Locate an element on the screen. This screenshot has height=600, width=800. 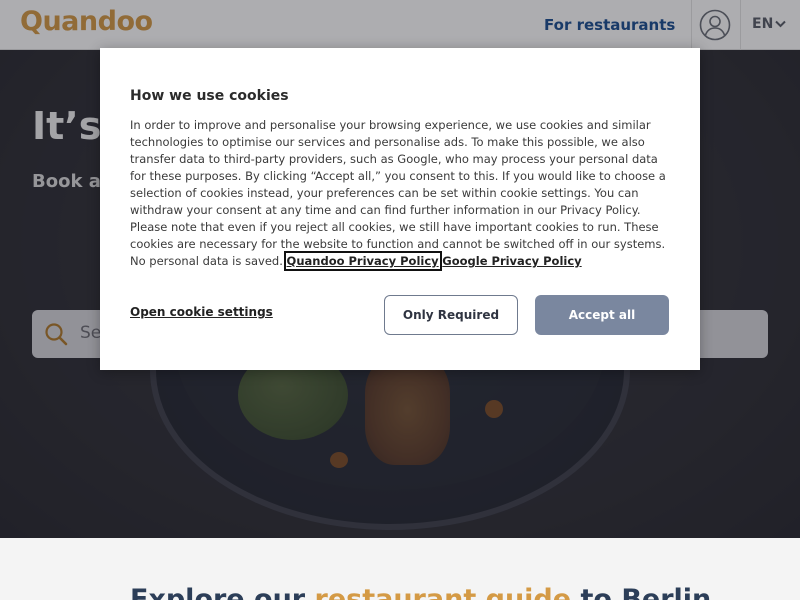
accept-all-button: Accept all is located at coordinates (602, 315).